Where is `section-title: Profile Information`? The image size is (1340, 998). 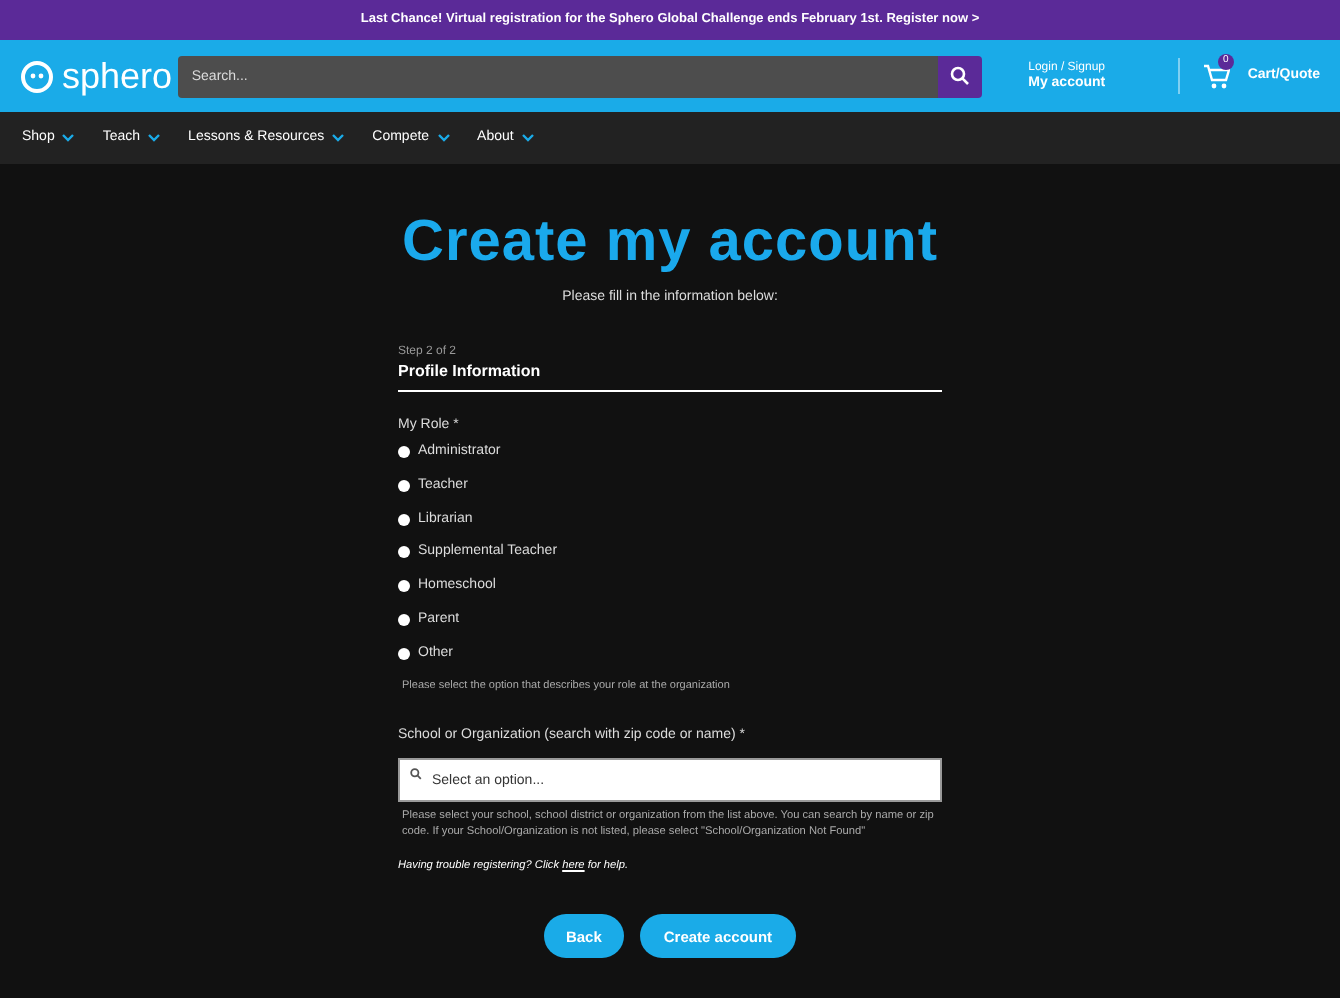 section-title: Profile Information is located at coordinates (670, 375).